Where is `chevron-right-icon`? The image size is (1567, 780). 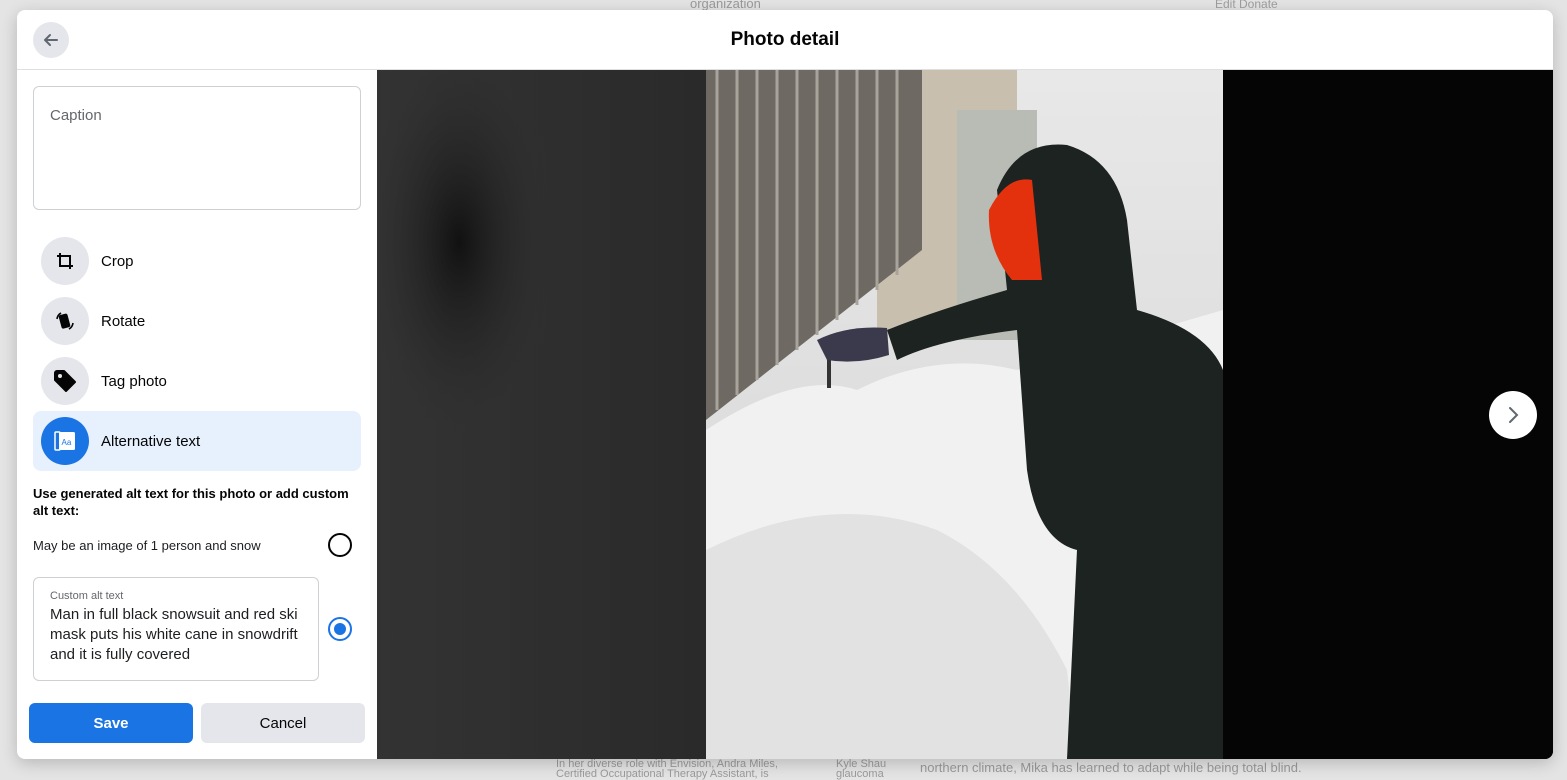 chevron-right-icon is located at coordinates (1514, 415).